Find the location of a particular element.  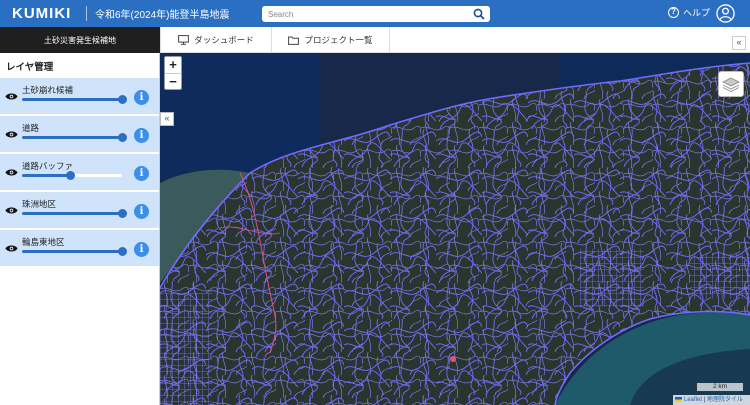

layer-name: 道路バッファ is located at coordinates (48, 166).